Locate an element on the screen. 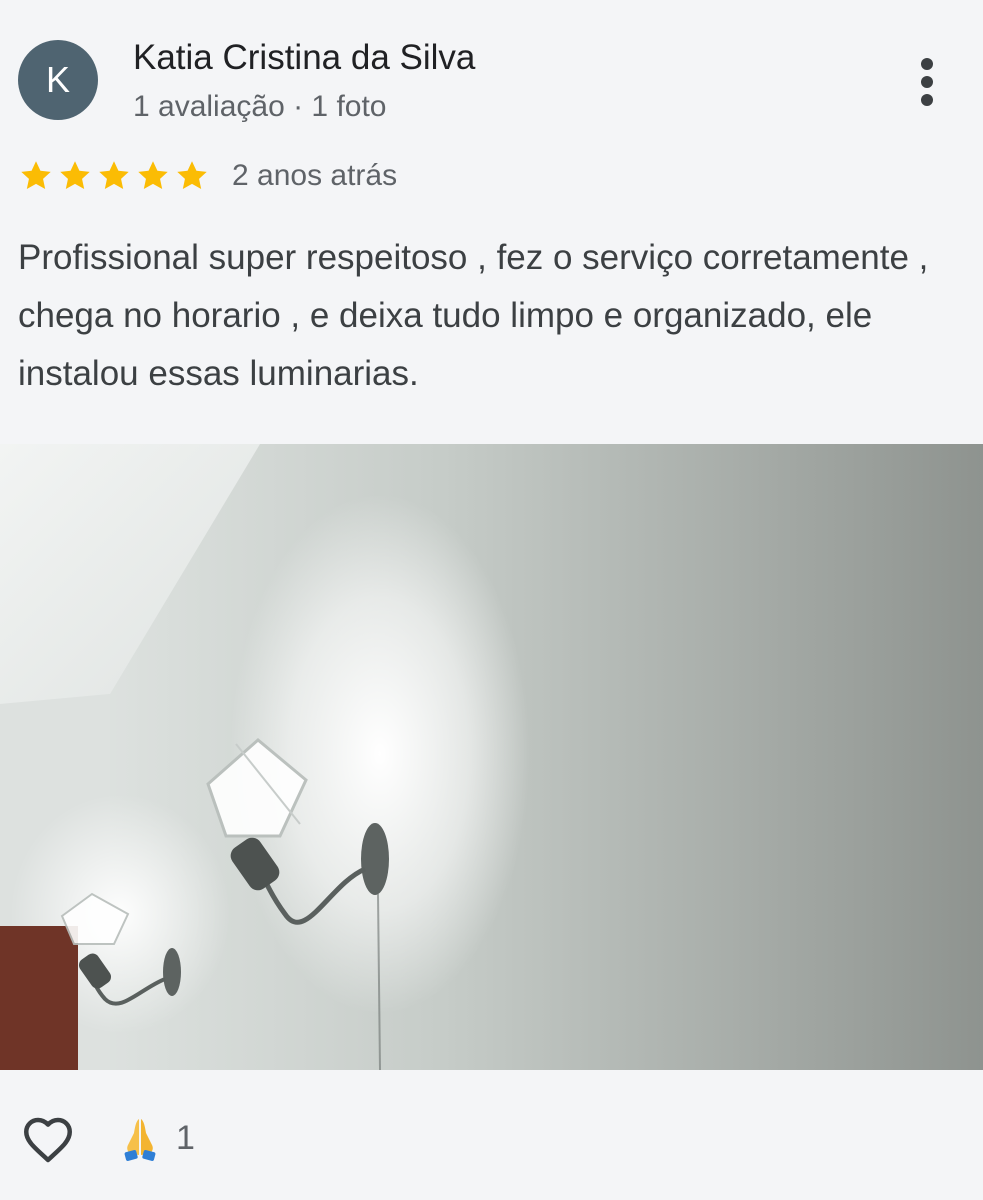 The width and height of the screenshot is (983, 1200). review-time: 2 anos atrás is located at coordinates (315, 175).